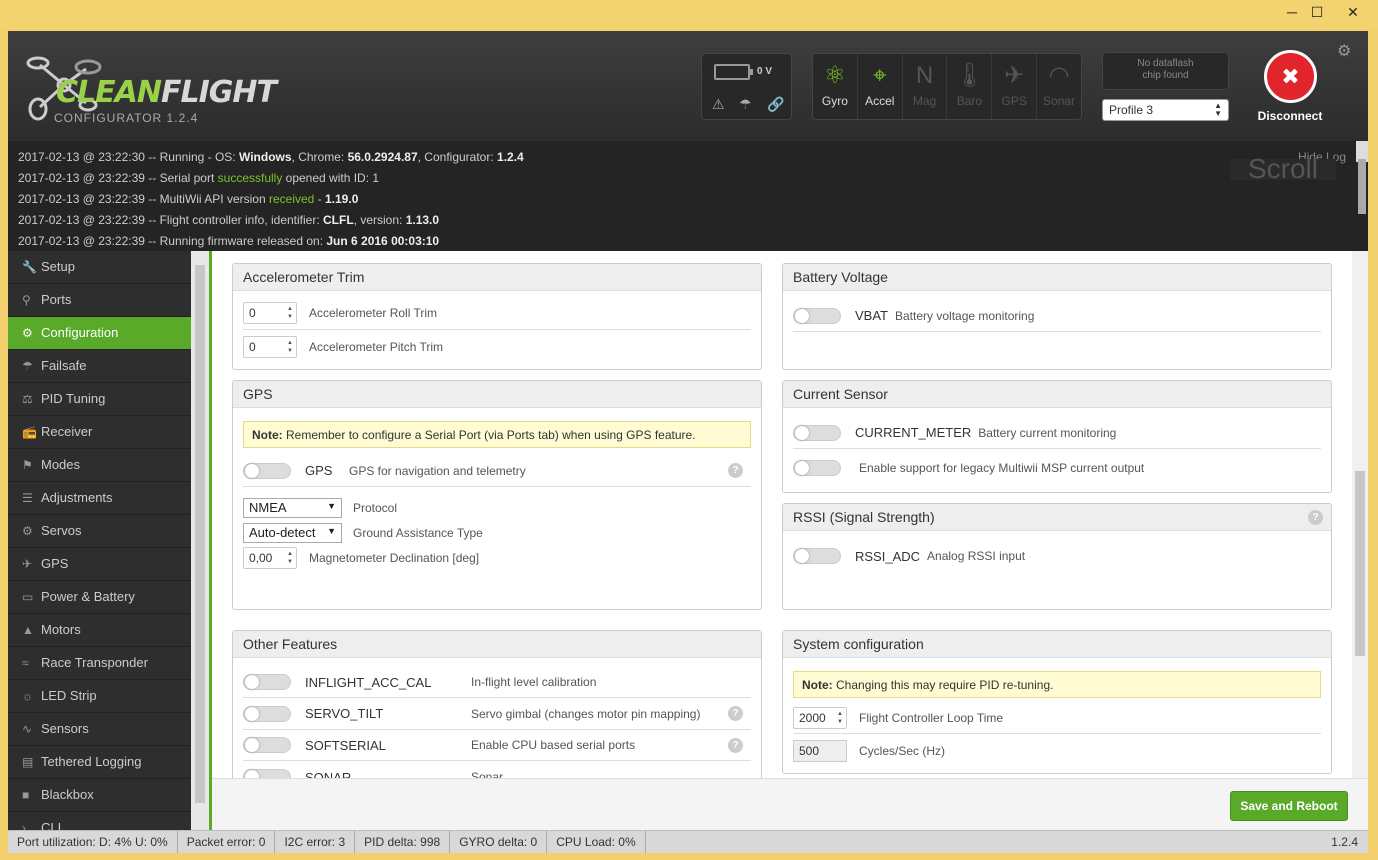 This screenshot has height=860, width=1378. I want to click on current-meter-desc: Battery current monitoring, so click(1047, 432).